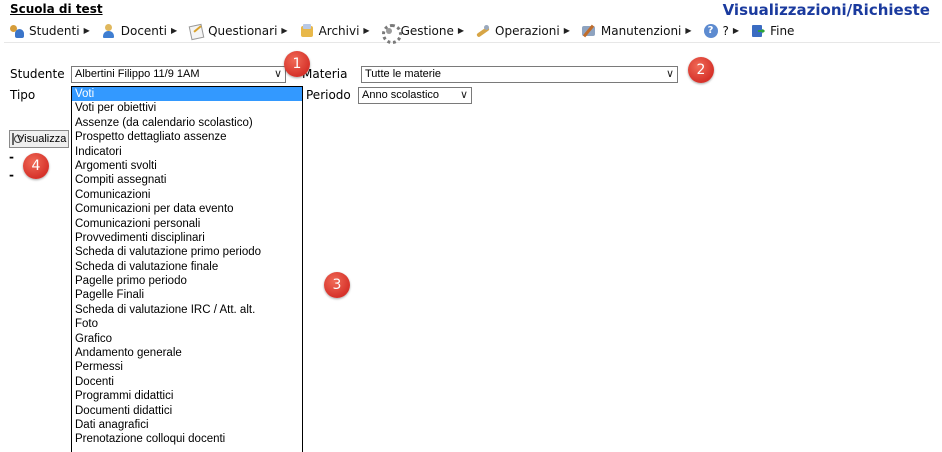 The image size is (942, 452). I want to click on annotation-badge-4: 4, so click(36, 166).